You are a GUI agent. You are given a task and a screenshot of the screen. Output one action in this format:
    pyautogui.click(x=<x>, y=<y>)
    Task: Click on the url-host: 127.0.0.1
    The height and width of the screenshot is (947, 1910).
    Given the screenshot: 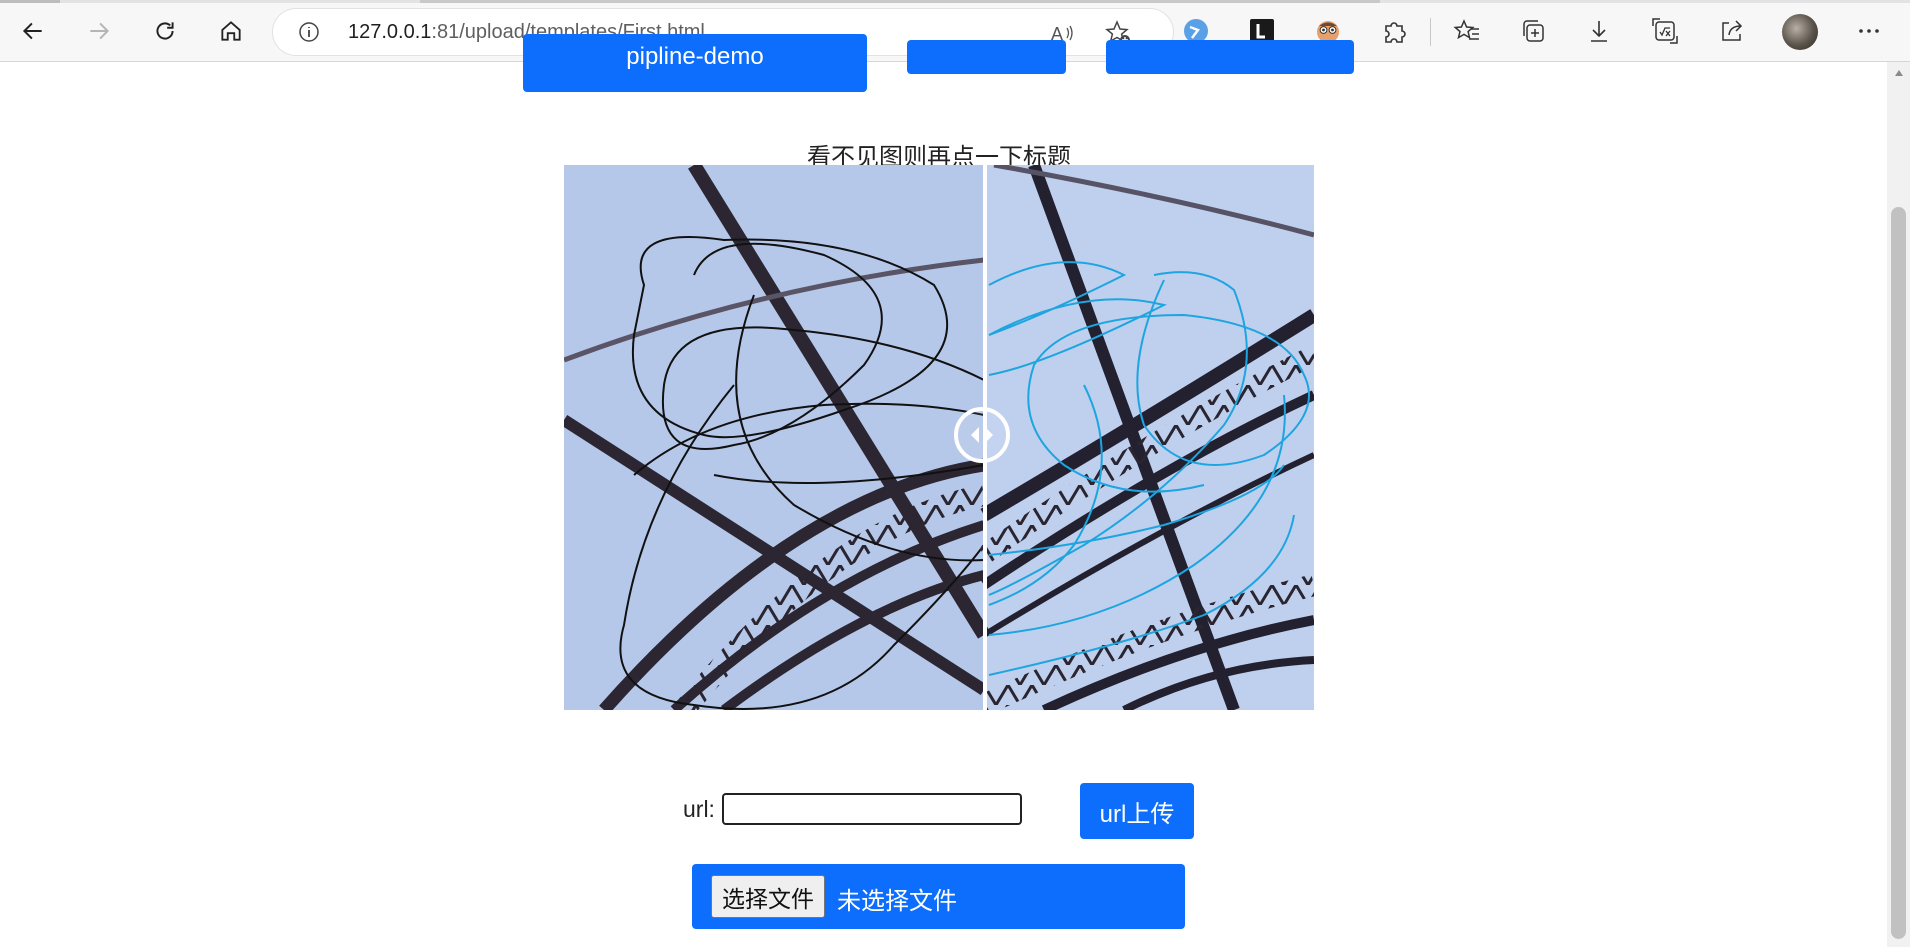 What is the action you would take?
    pyautogui.click(x=390, y=32)
    